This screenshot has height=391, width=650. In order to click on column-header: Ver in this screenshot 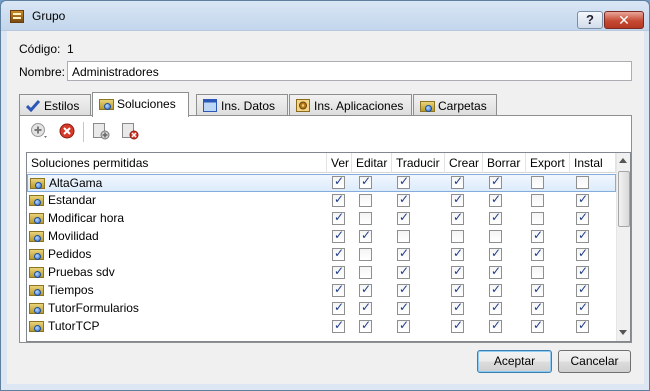, I will do `click(339, 163)`.